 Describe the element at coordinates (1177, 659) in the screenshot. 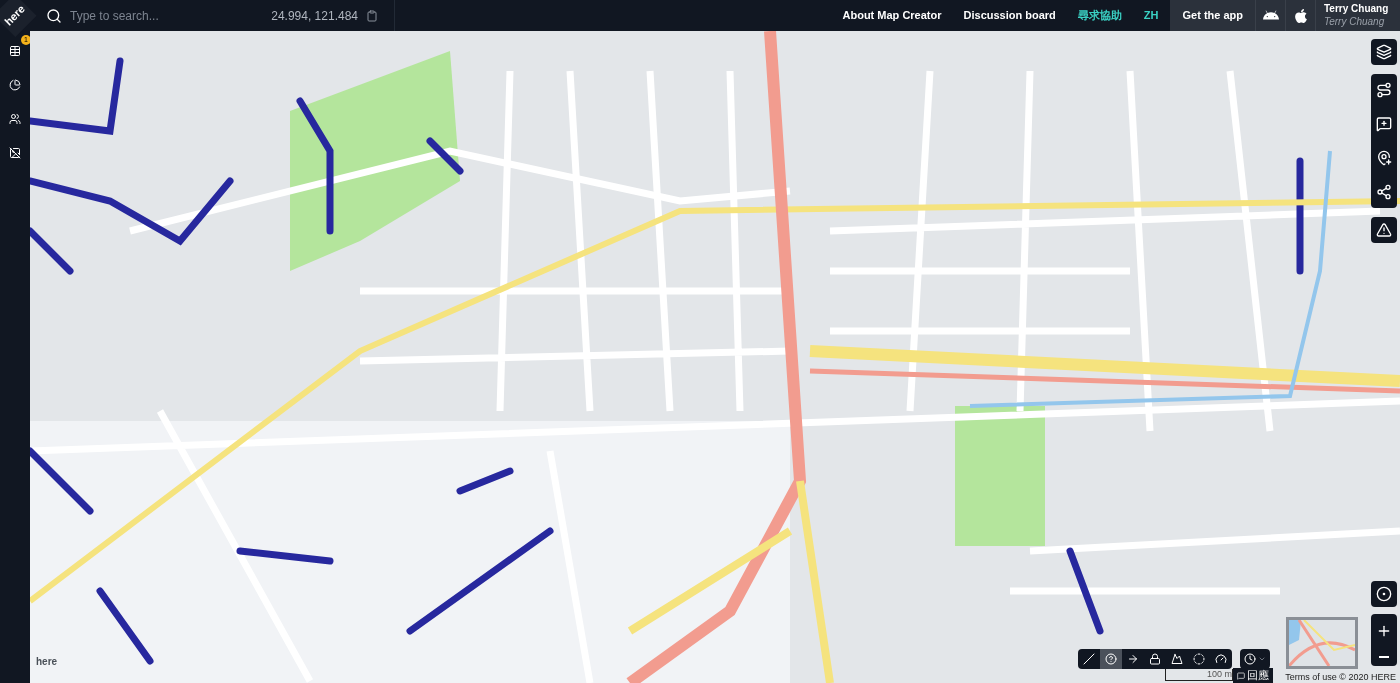

I see `hill-icon` at that location.